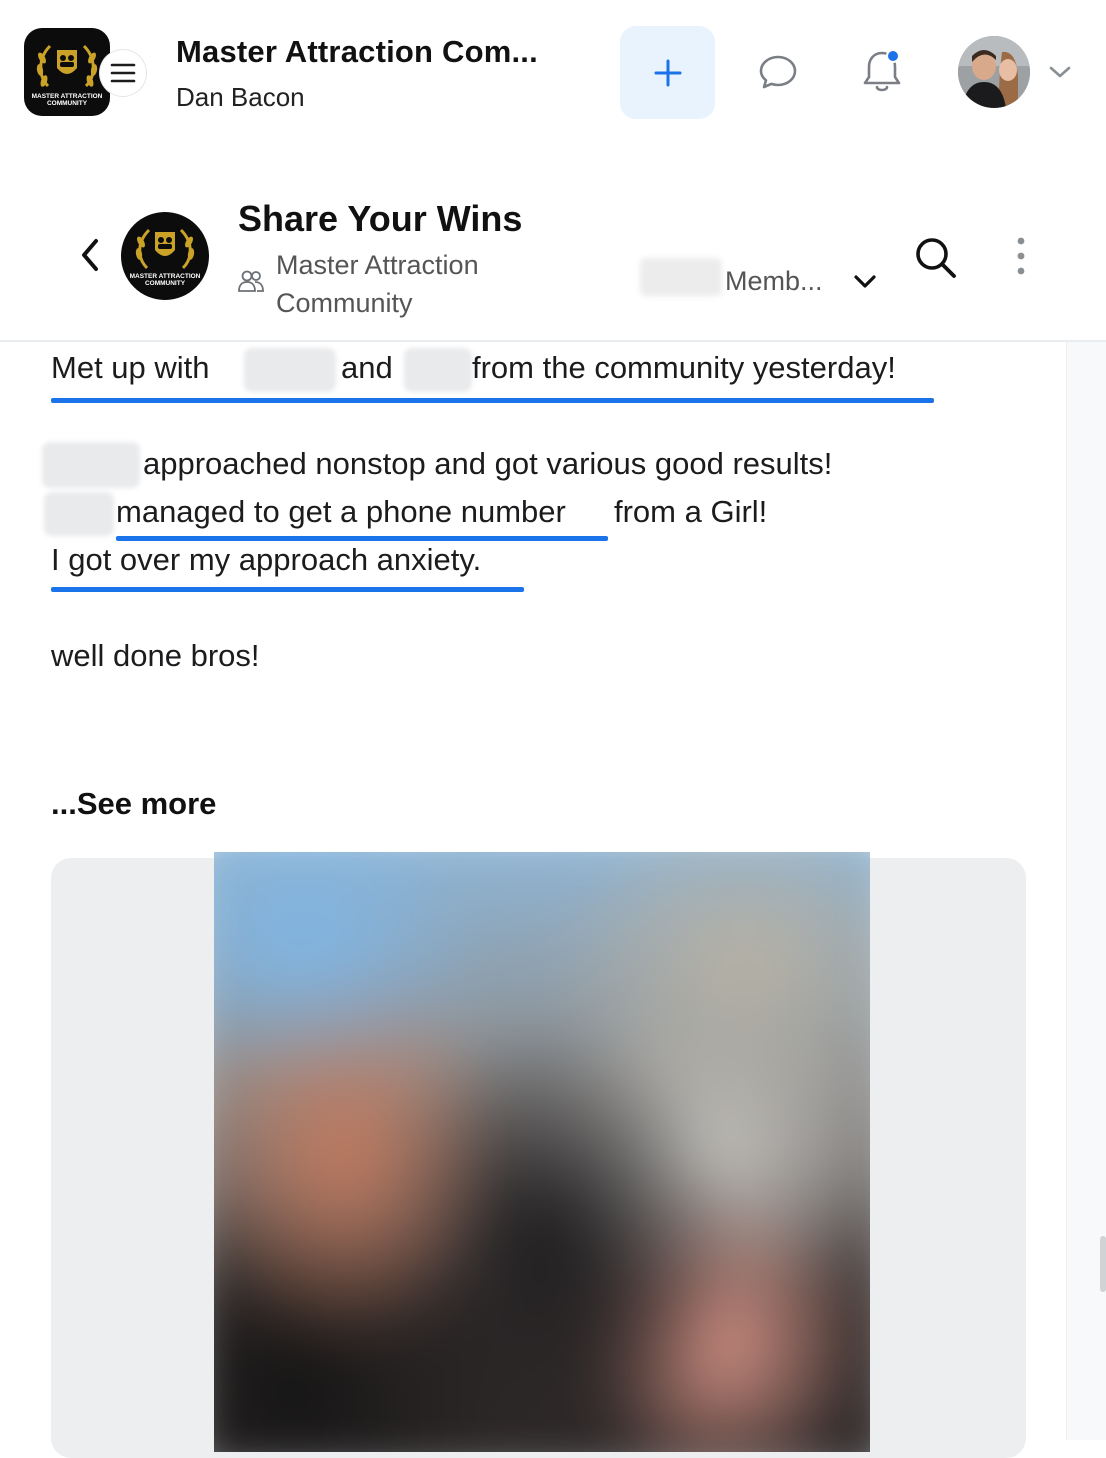 This screenshot has width=1106, height=1458. I want to click on user-photo, so click(994, 72).